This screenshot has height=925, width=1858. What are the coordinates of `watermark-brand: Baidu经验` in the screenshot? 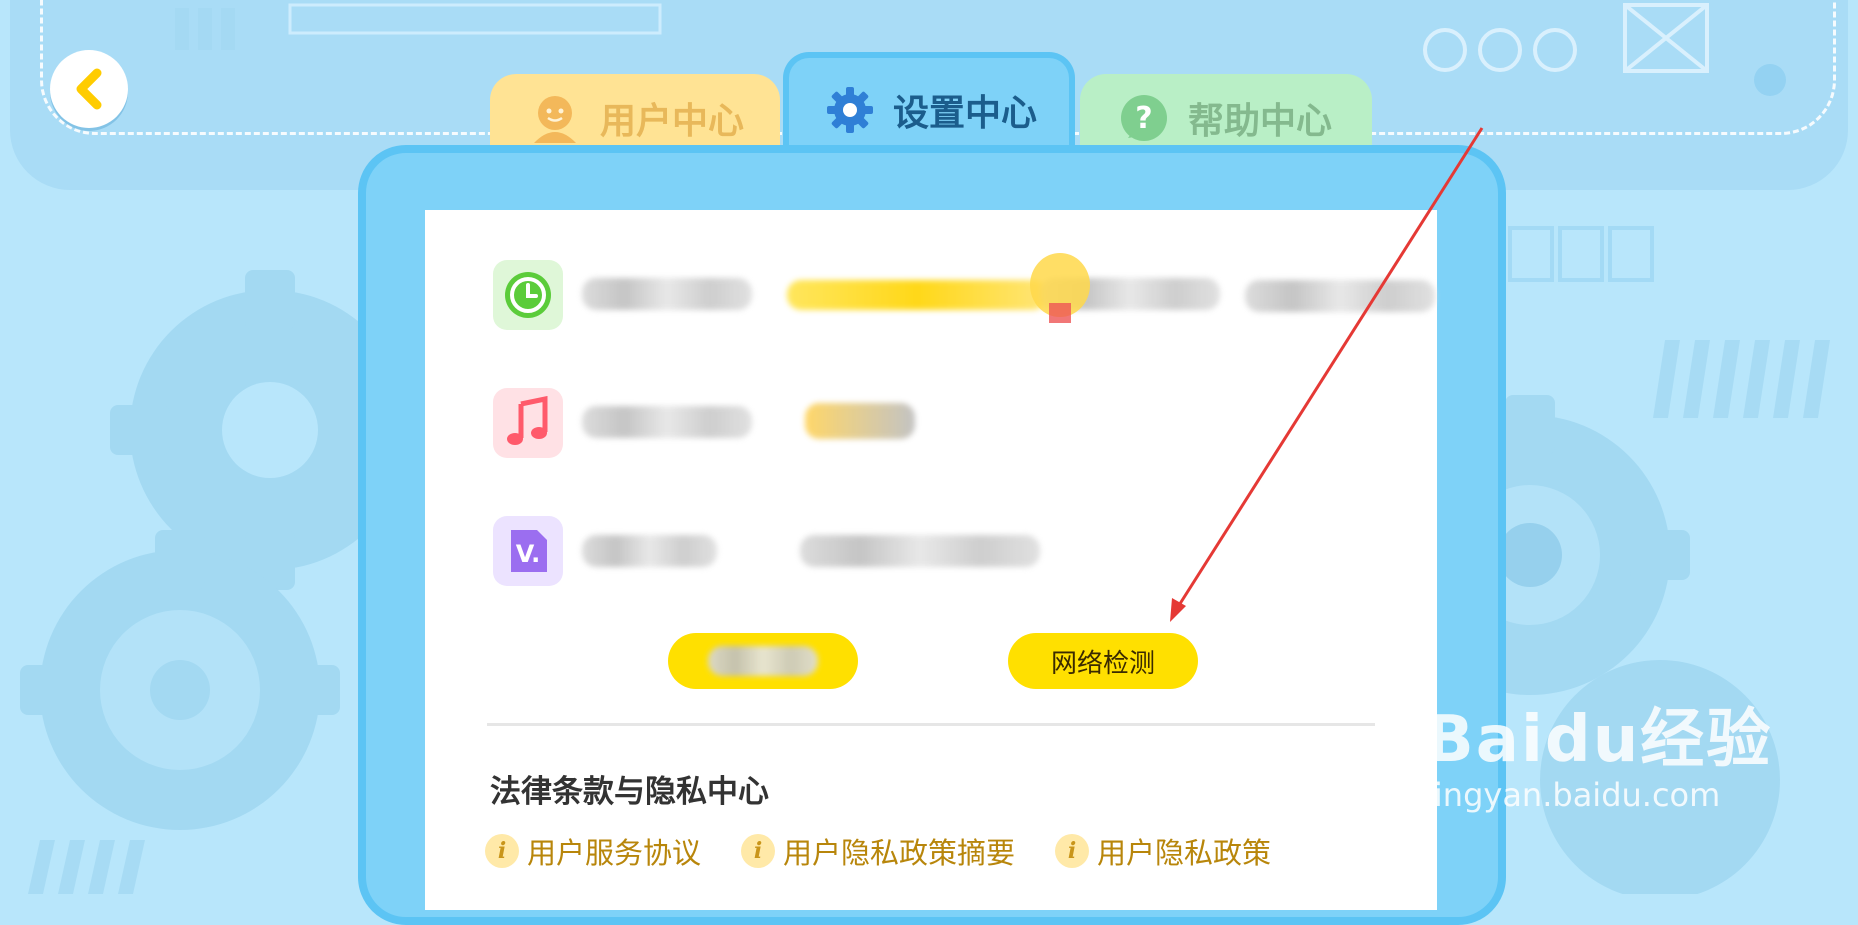 It's located at (1599, 740).